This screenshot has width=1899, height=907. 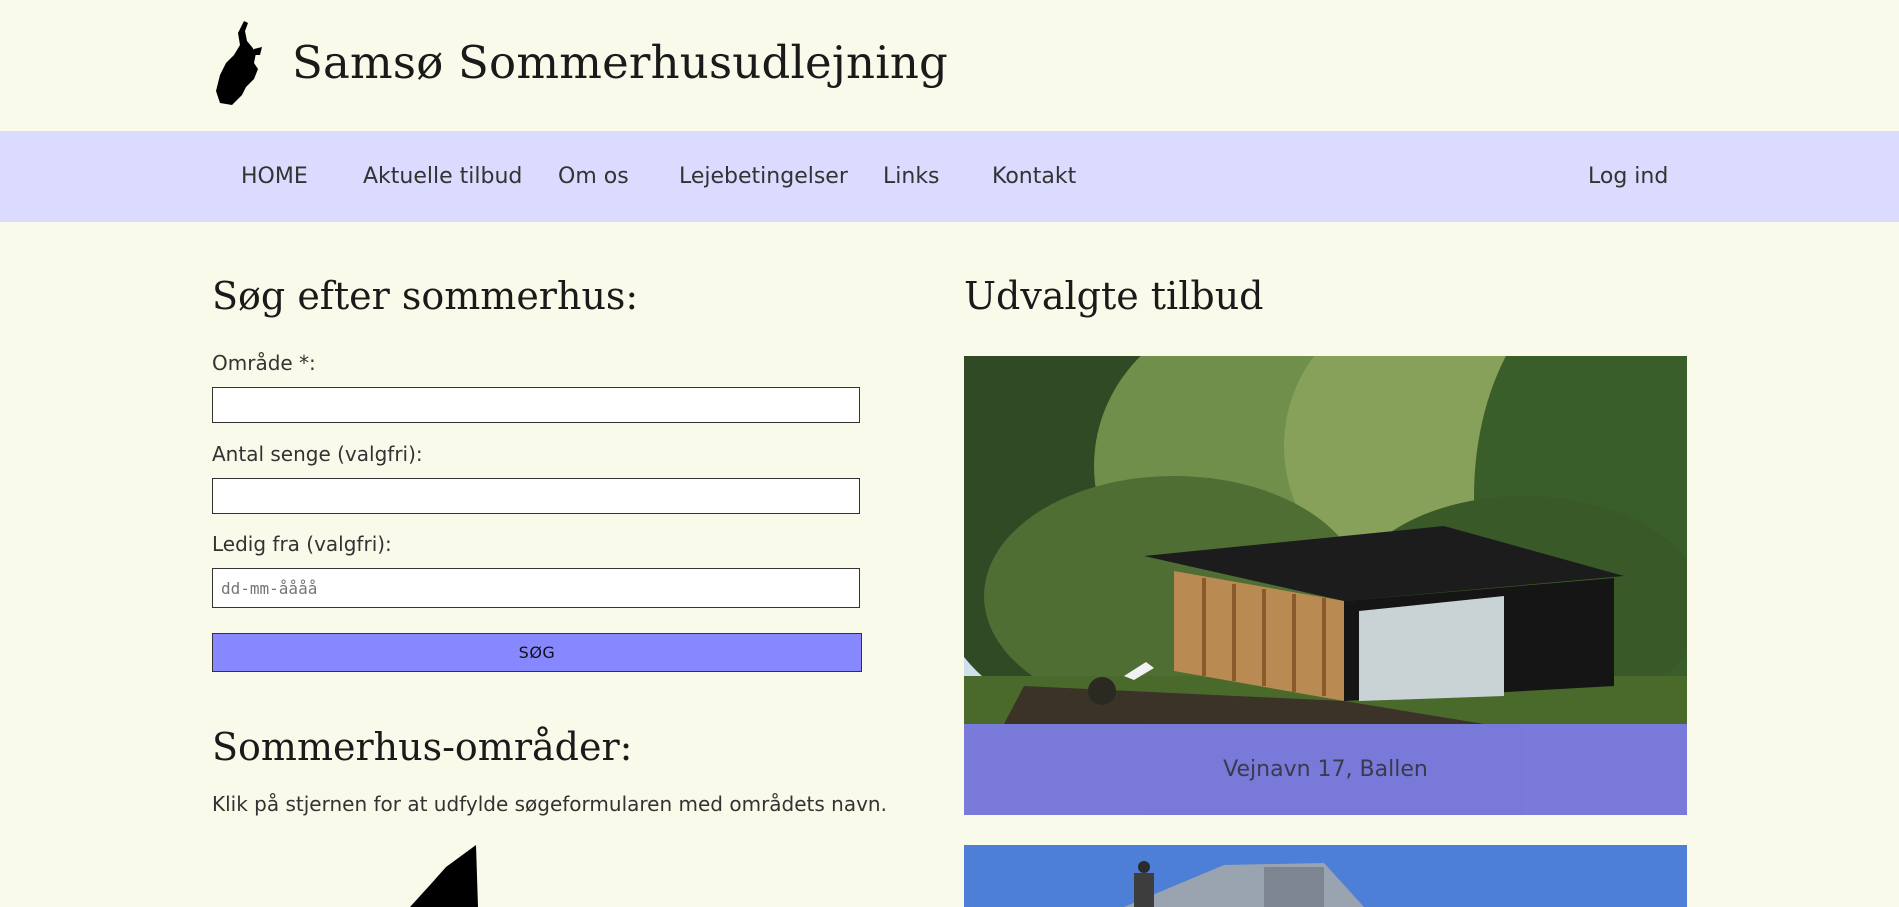 What do you see at coordinates (445, 876) in the screenshot?
I see `island-map-shape` at bounding box center [445, 876].